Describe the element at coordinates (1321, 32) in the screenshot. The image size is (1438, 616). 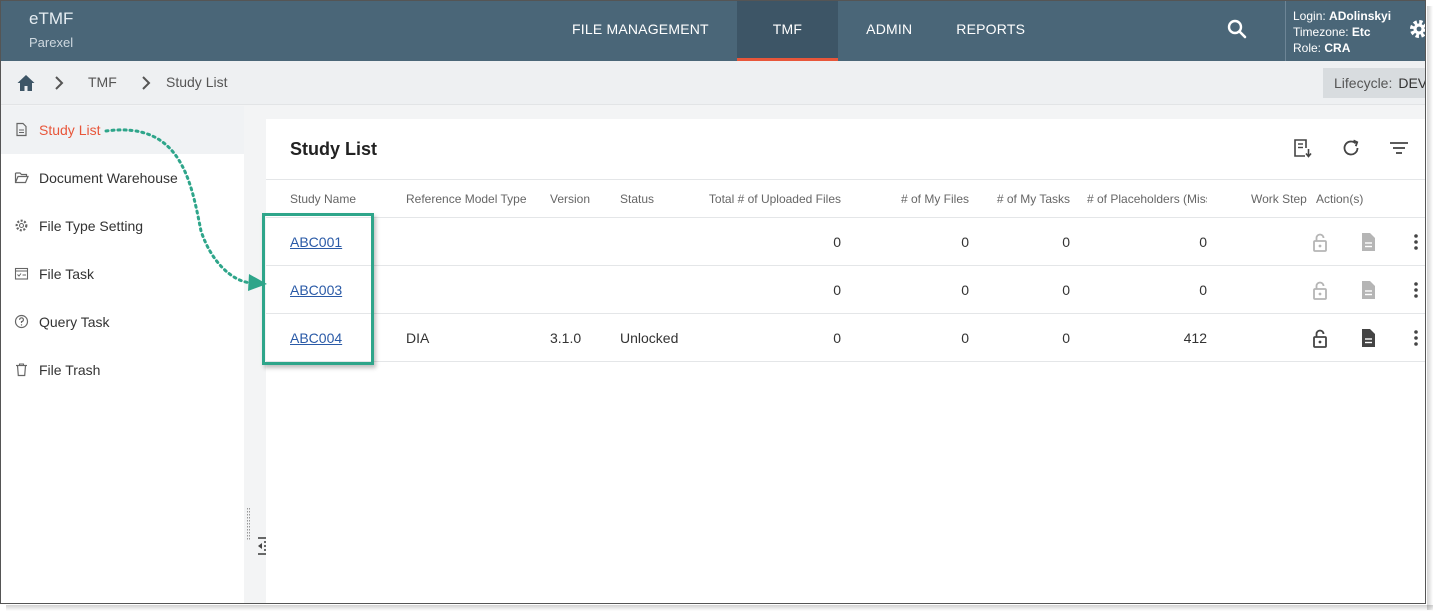
I see `timezone-label: Timezone:` at that location.